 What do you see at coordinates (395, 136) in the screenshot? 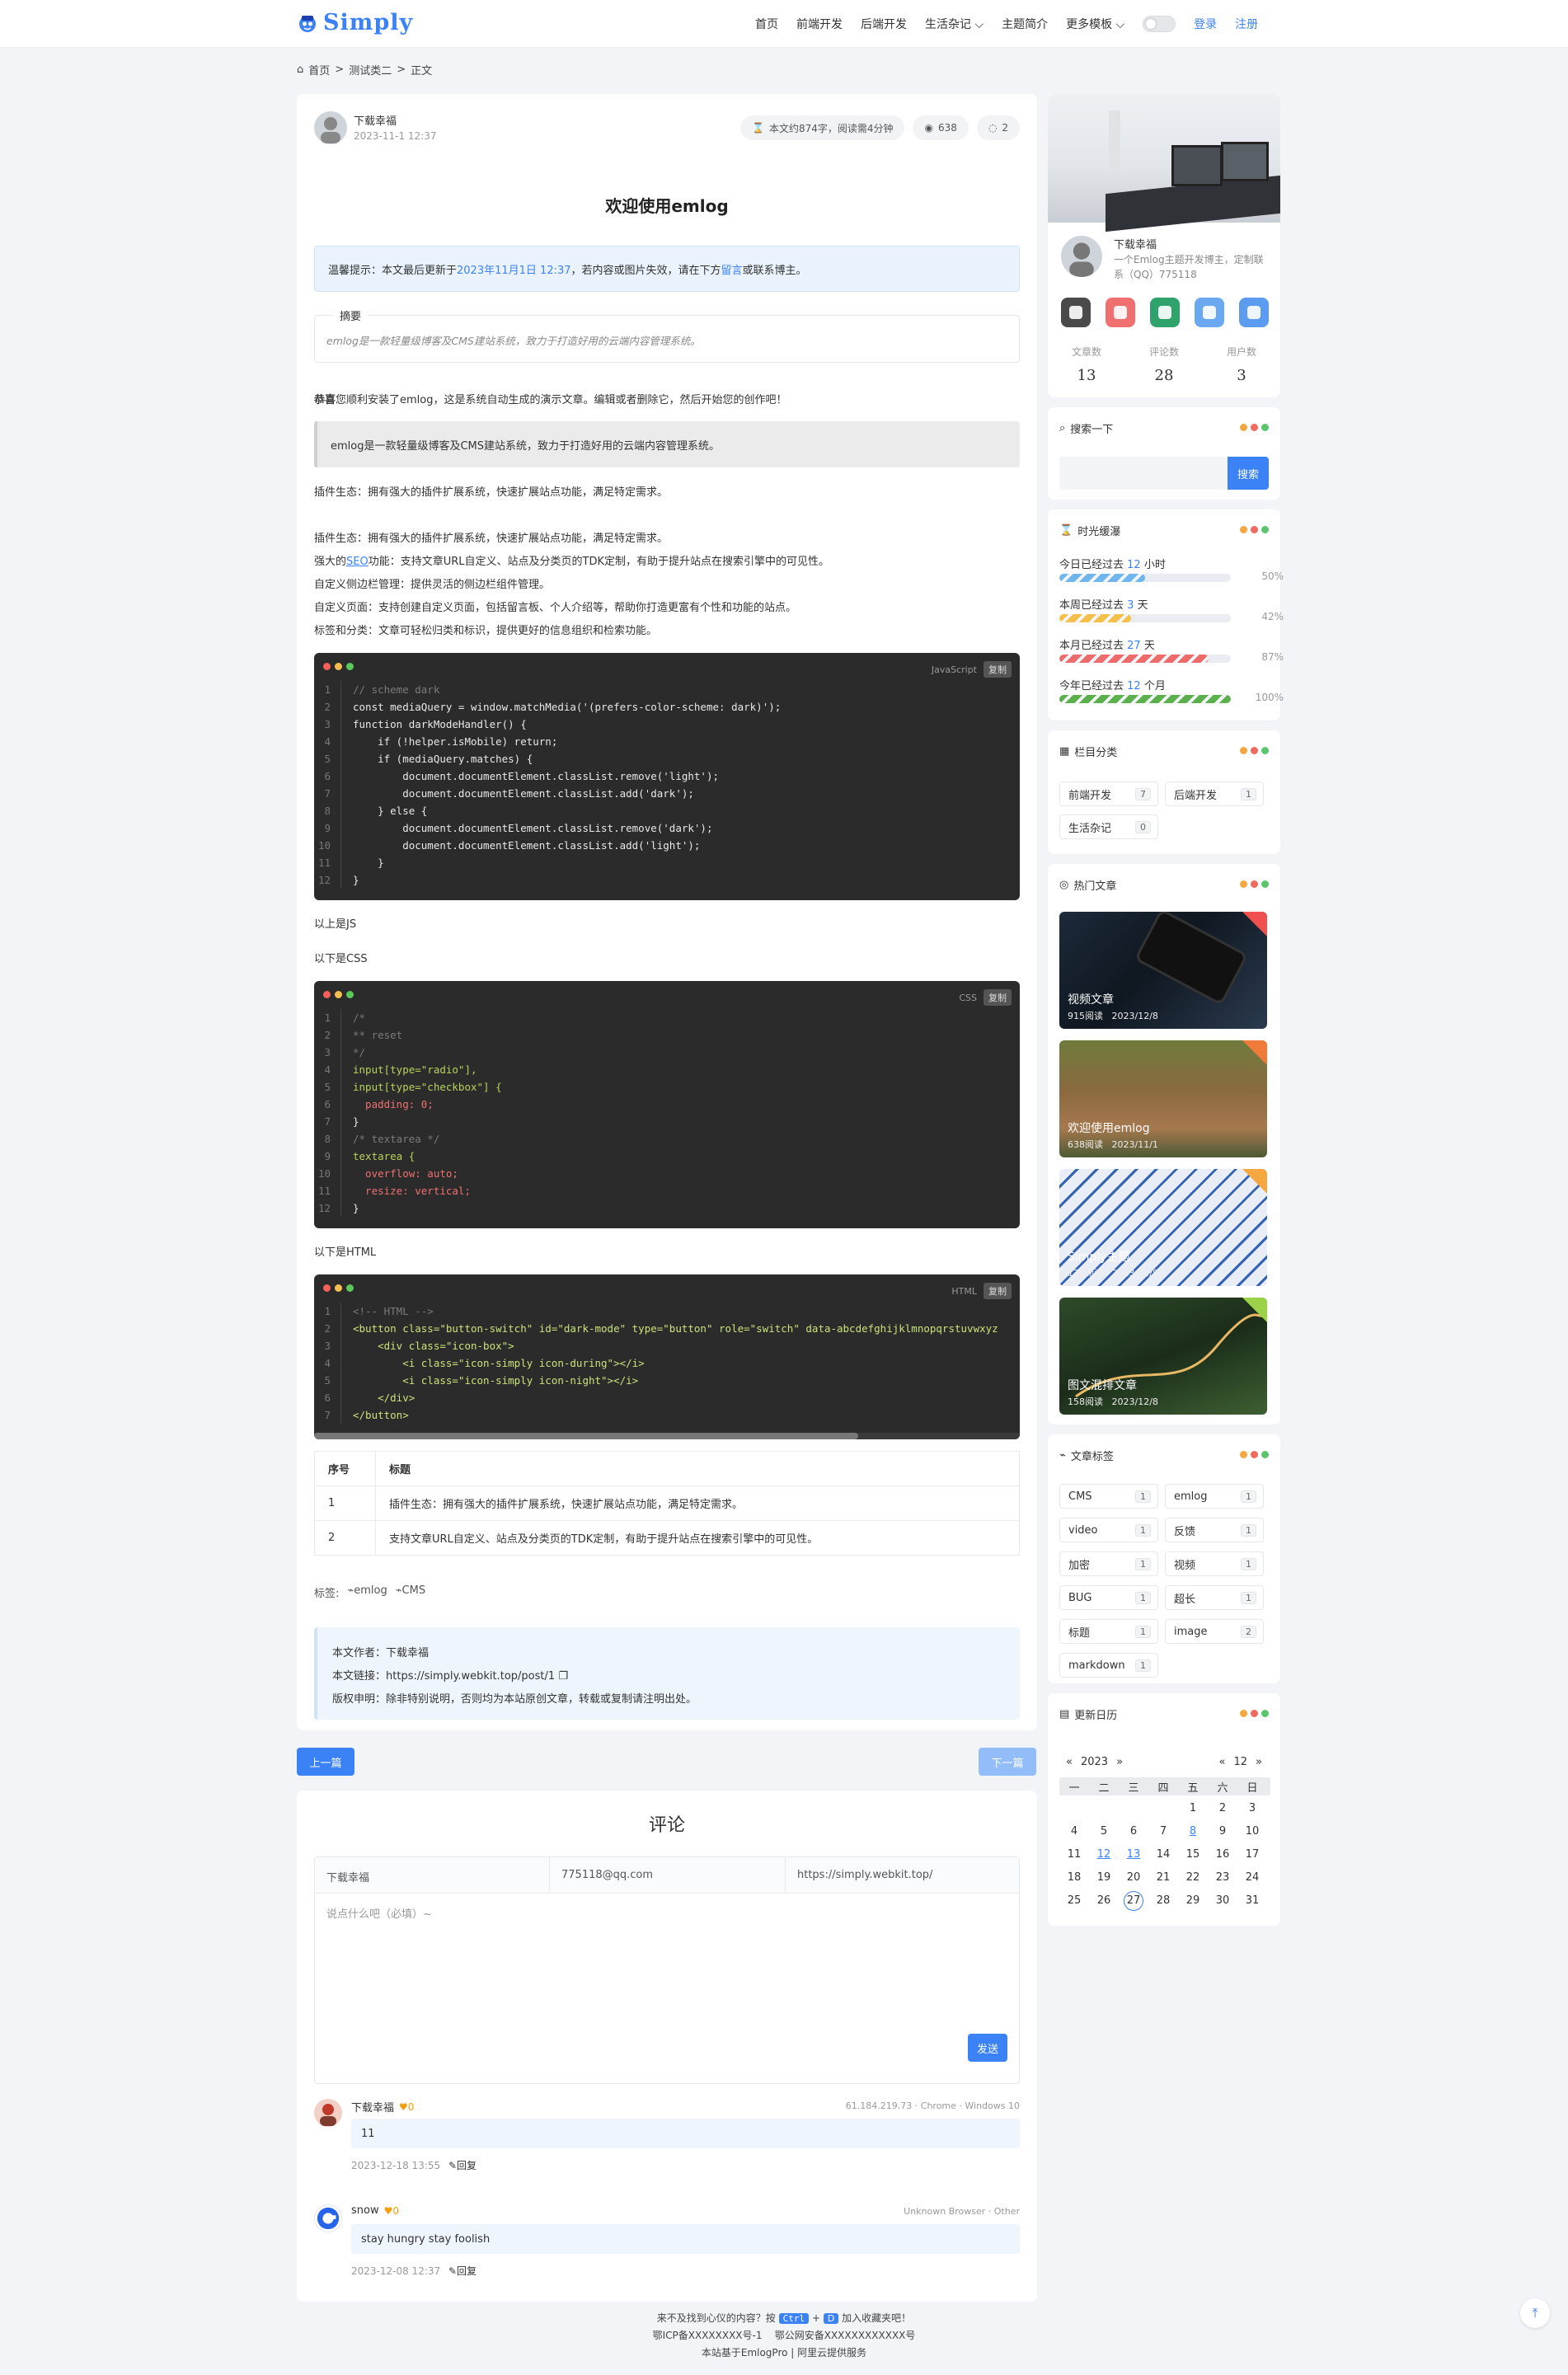
I see `post-date: 2023-11-1 12:37` at bounding box center [395, 136].